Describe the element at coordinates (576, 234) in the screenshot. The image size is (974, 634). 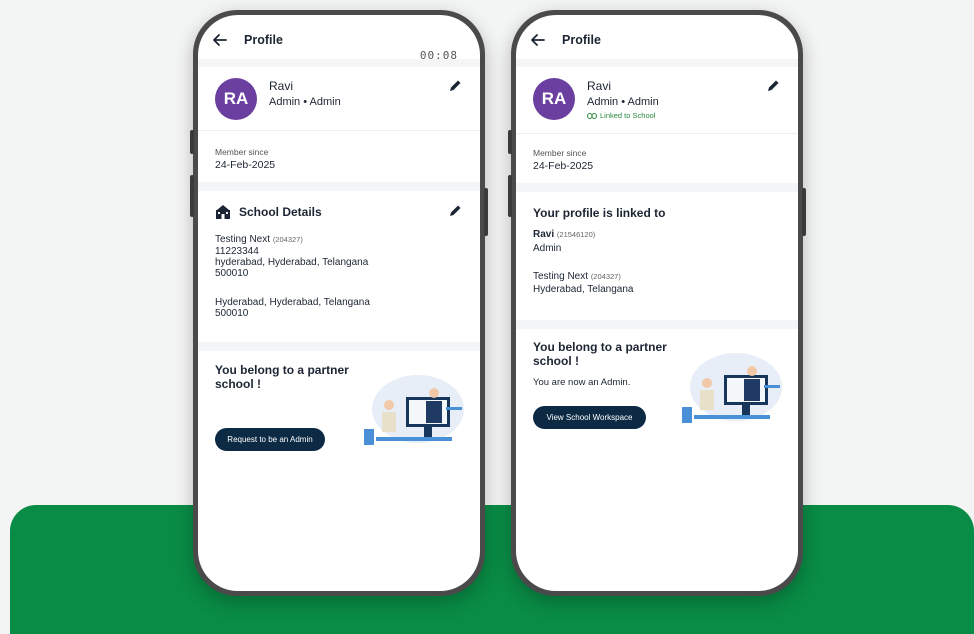
I see `linked-person-code: (21546120)` at that location.